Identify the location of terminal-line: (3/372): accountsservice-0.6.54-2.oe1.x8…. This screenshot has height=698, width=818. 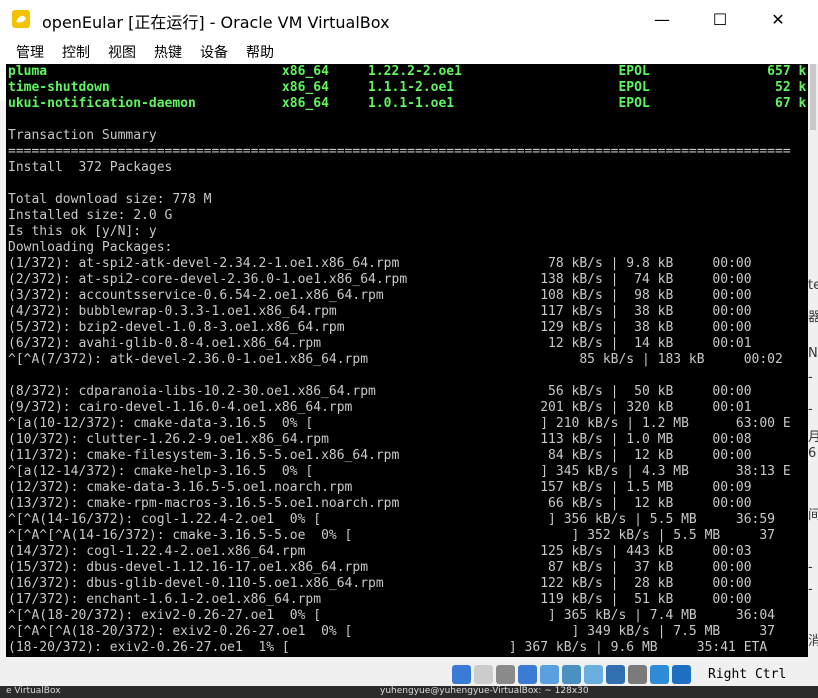
(380, 295).